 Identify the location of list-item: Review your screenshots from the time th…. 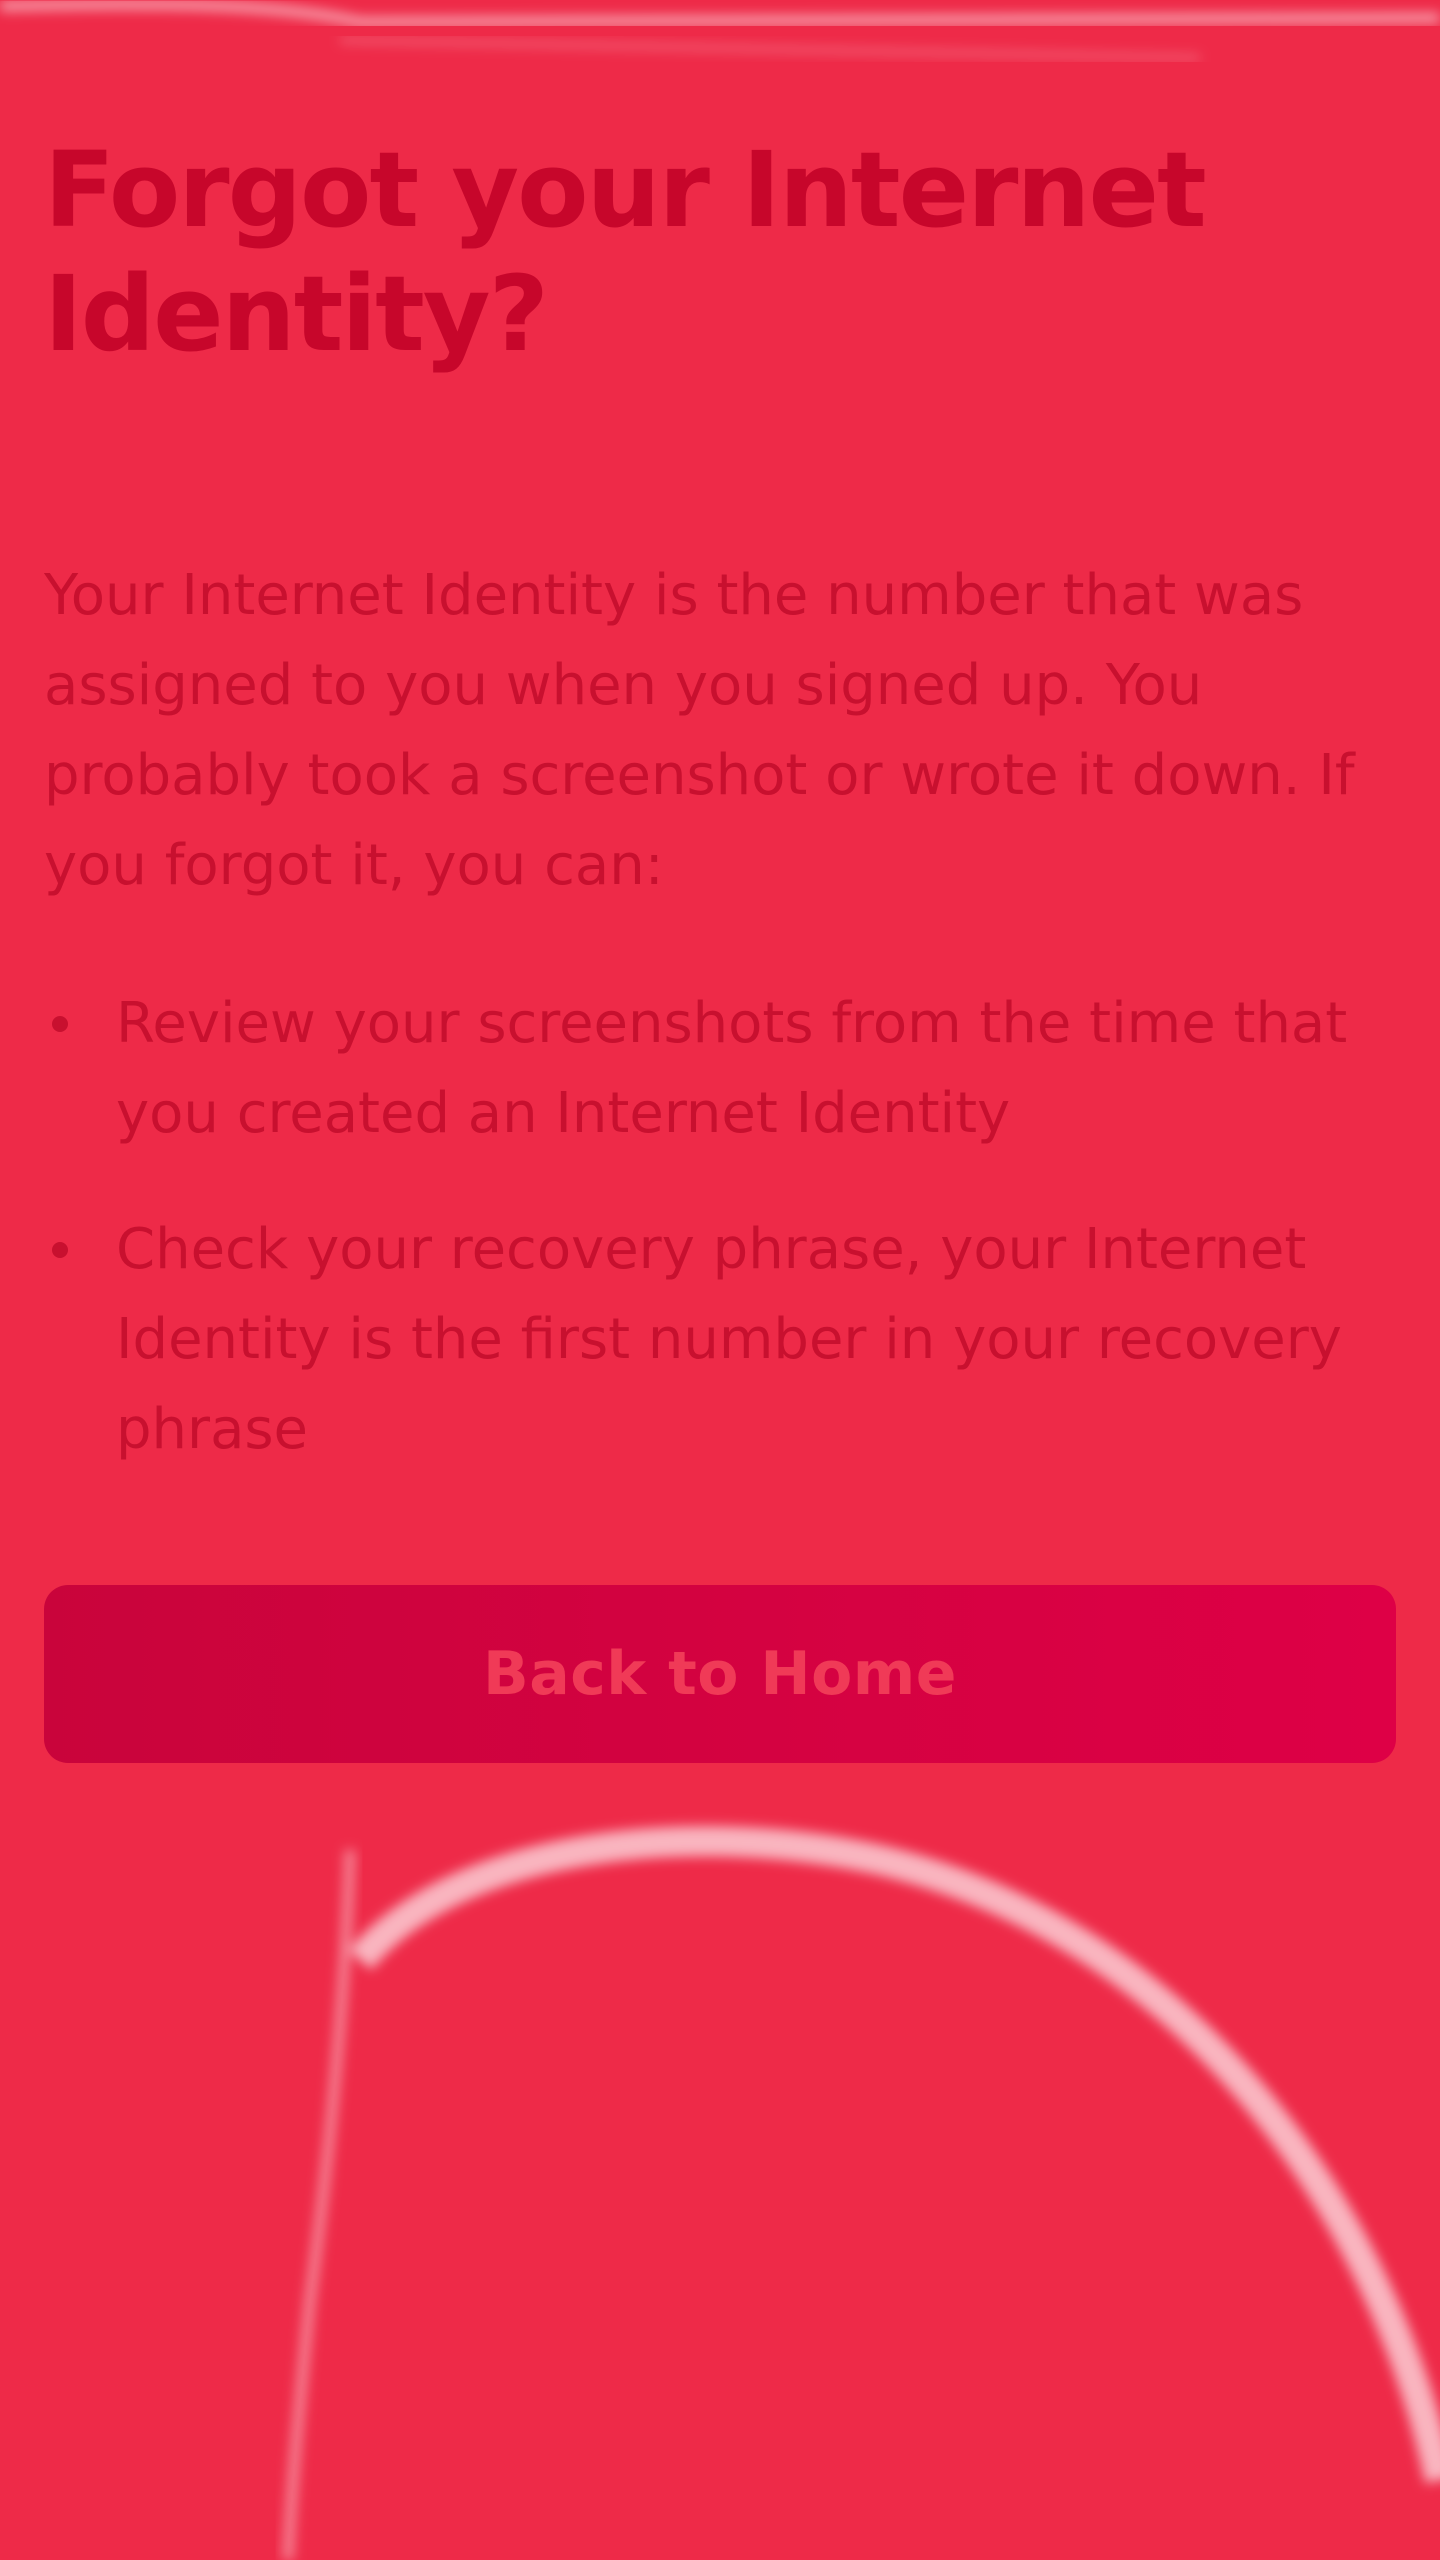
(725, 1069).